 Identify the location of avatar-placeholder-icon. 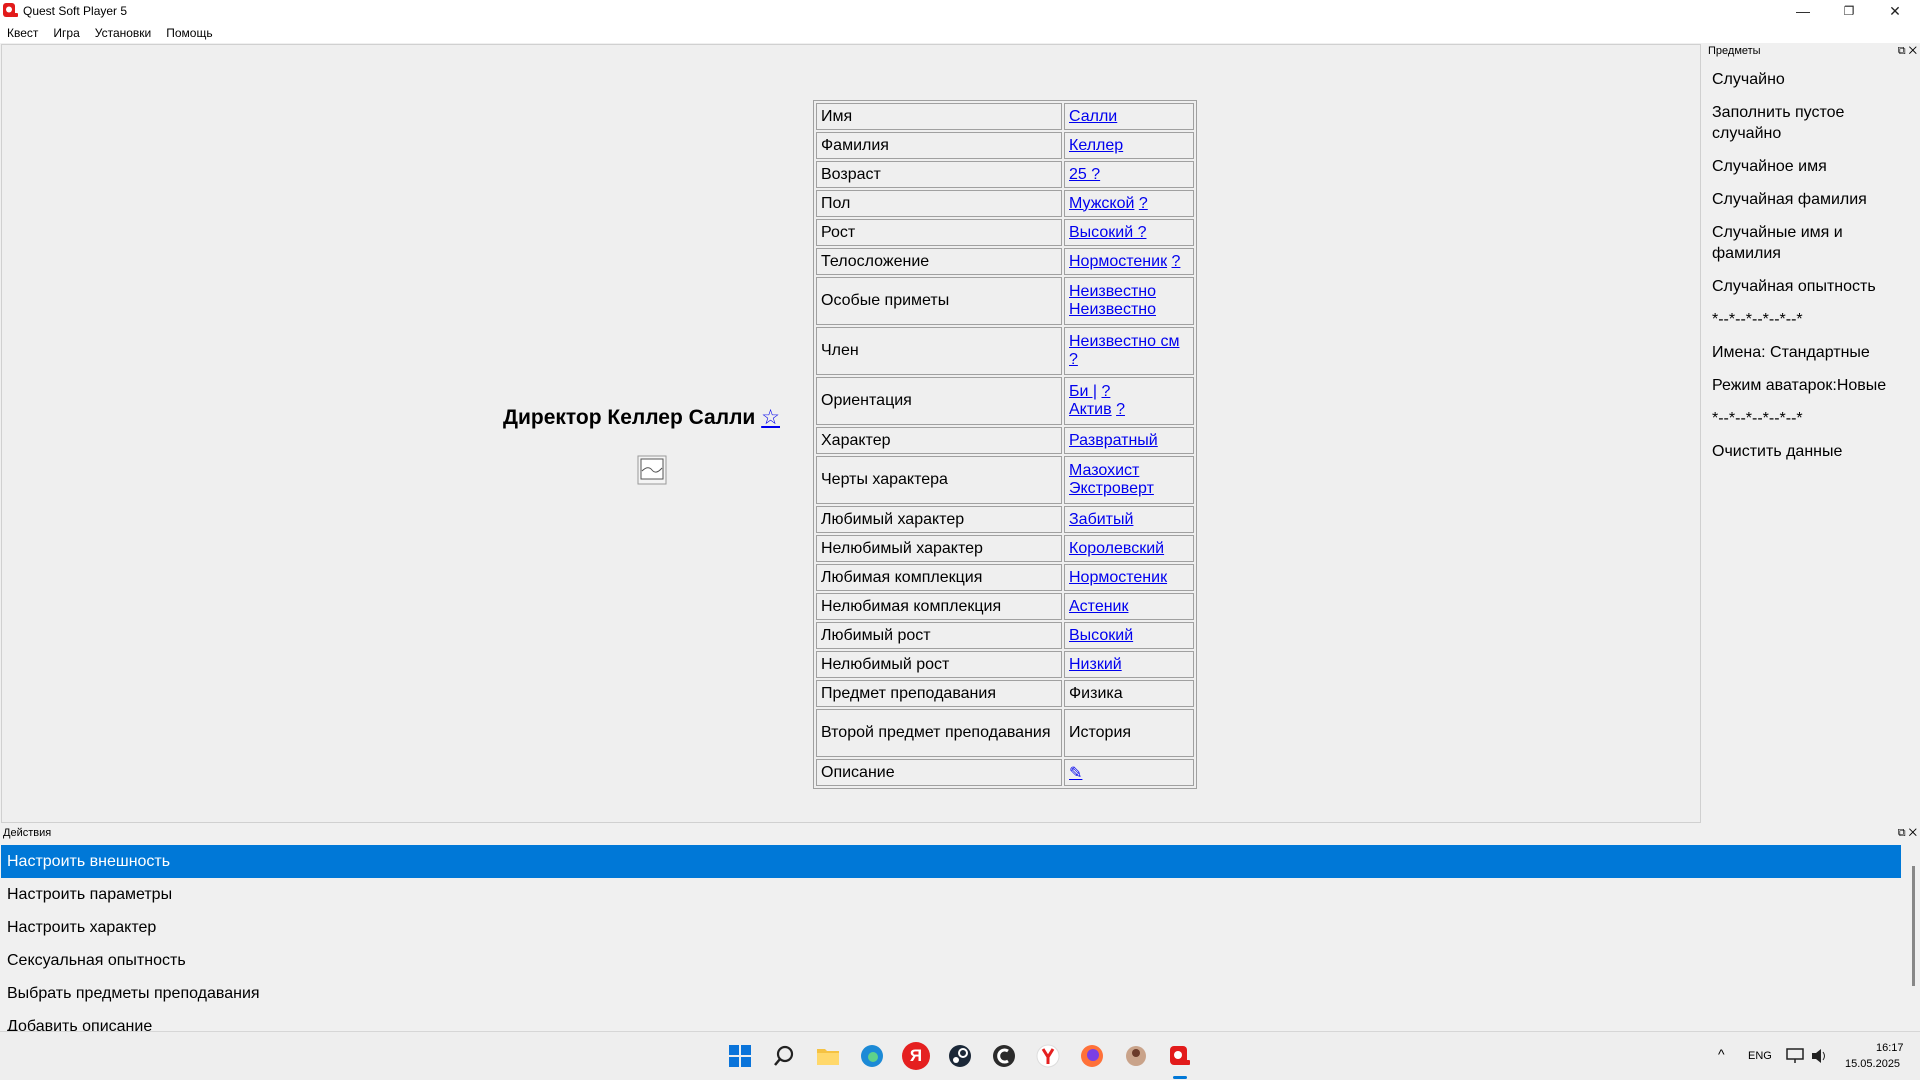
(652, 470).